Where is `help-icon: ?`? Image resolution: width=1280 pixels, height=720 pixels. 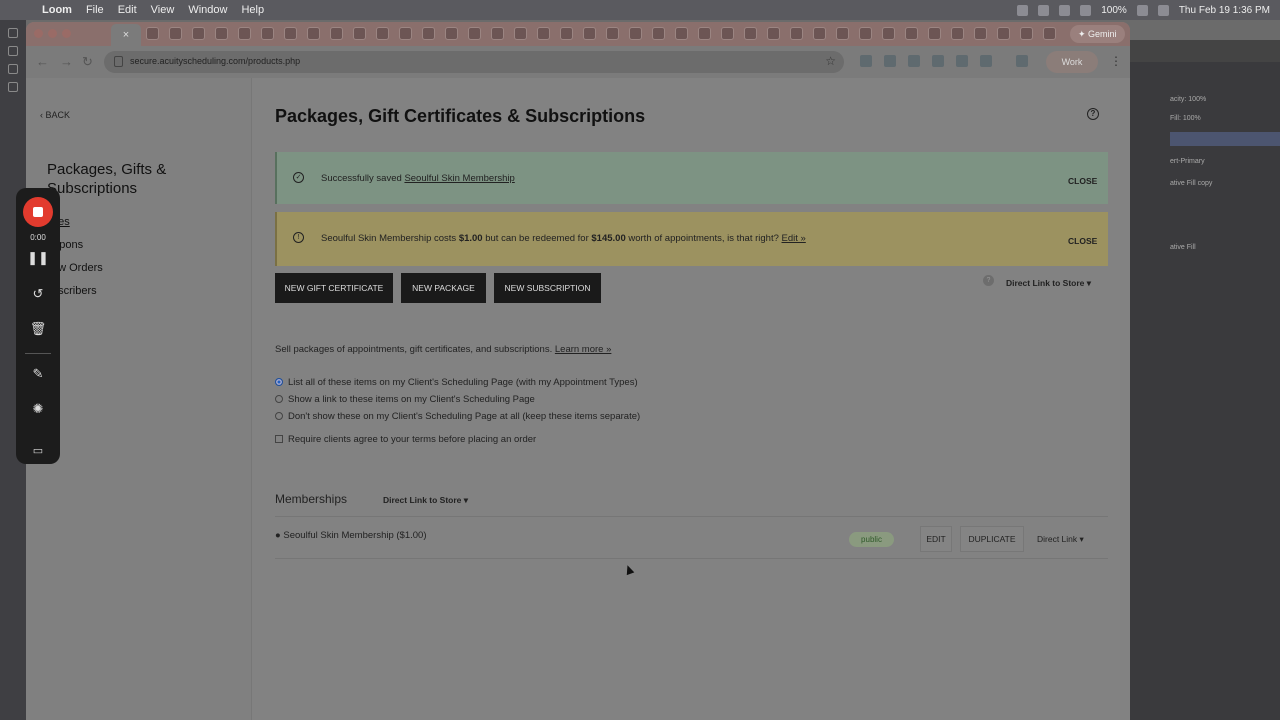
help-icon: ? is located at coordinates (1093, 114).